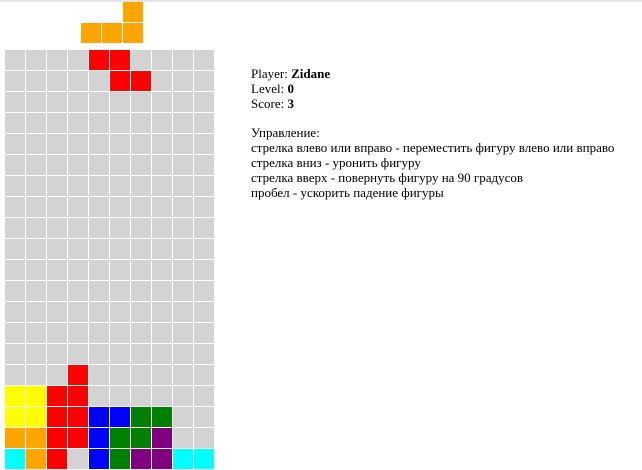  What do you see at coordinates (269, 88) in the screenshot?
I see `level-label: Level:` at bounding box center [269, 88].